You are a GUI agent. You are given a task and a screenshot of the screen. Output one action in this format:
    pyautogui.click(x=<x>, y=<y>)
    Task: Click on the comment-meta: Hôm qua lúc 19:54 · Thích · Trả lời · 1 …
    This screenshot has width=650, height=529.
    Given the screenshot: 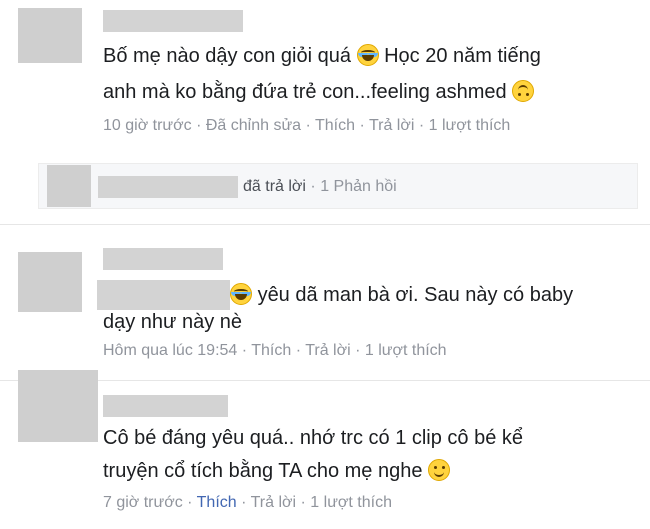 What is the action you would take?
    pyautogui.click(x=275, y=350)
    